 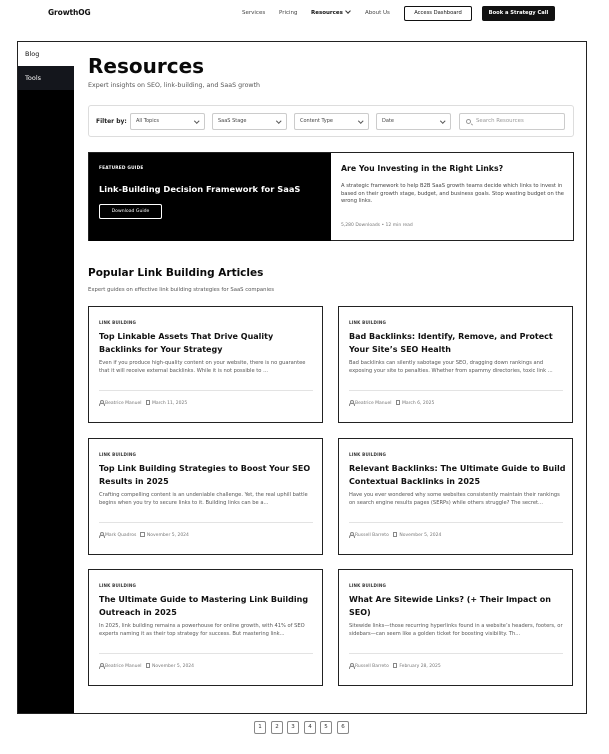 I want to click on article-author: Russell Barreto, so click(x=372, y=666).